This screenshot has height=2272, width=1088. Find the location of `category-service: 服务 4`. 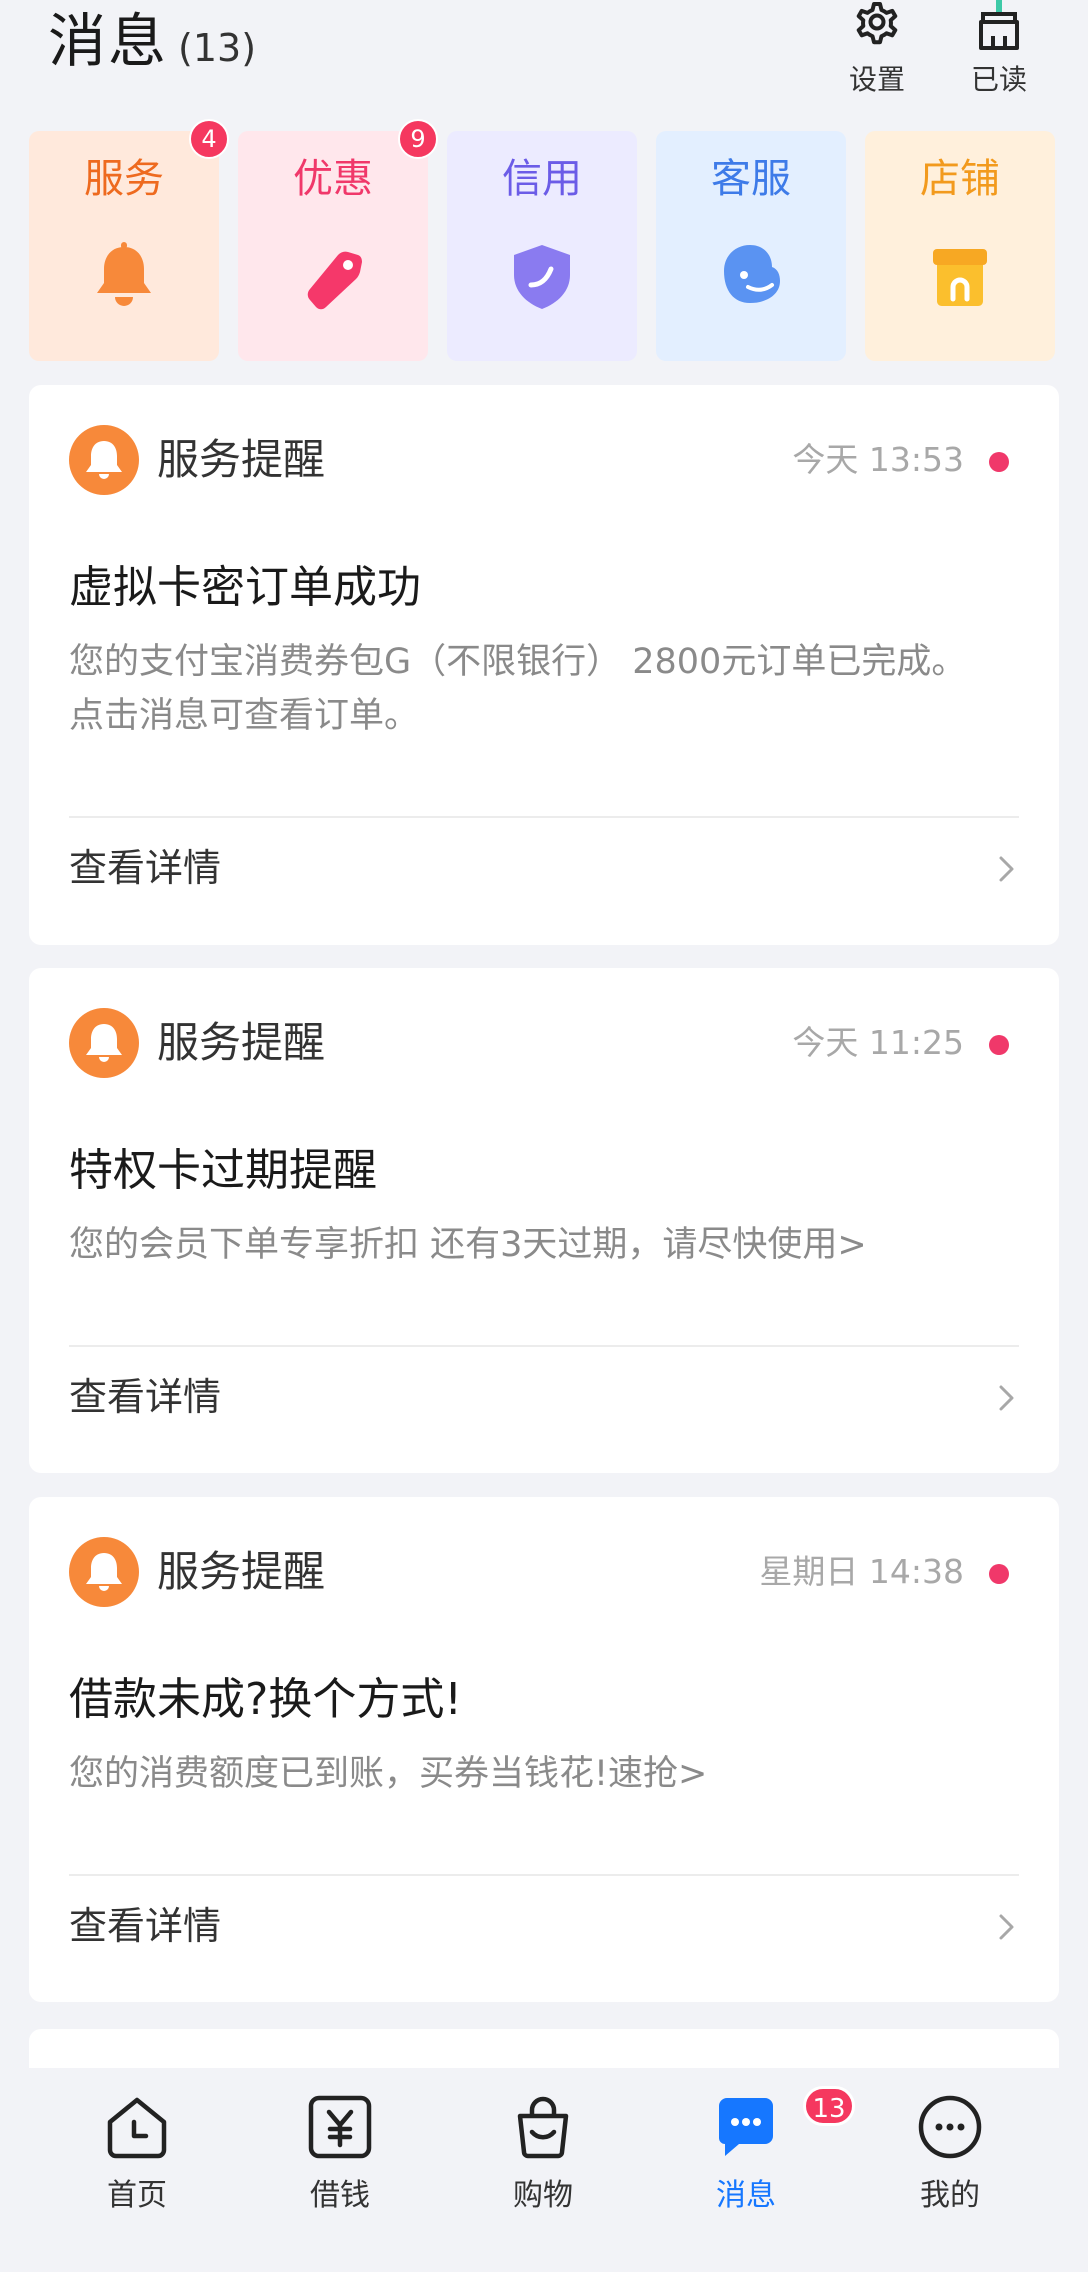

category-service: 服务 4 is located at coordinates (129, 240).